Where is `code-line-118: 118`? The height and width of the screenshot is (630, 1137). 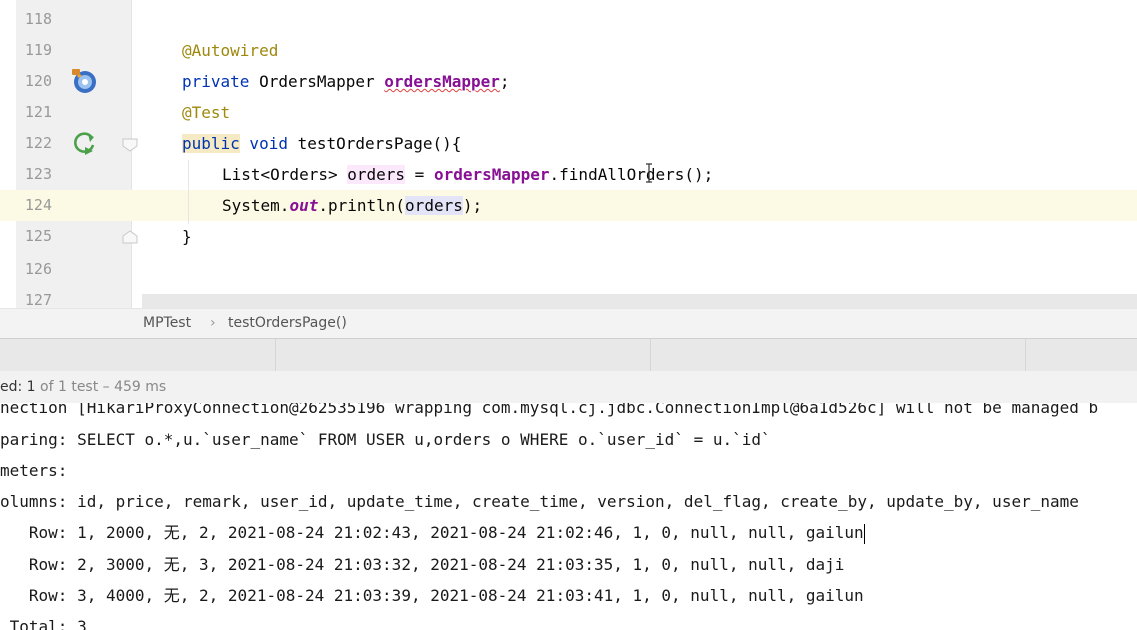
code-line-118: 118 is located at coordinates (568, 19).